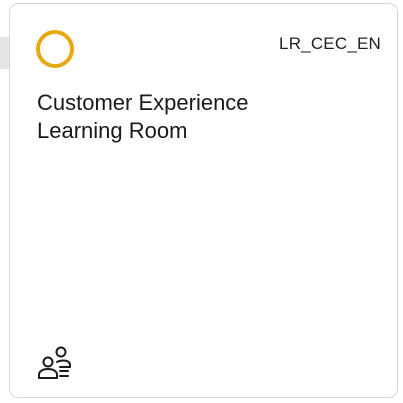 Image resolution: width=403 pixels, height=403 pixels. What do you see at coordinates (330, 43) in the screenshot?
I see `tile-code: LR_CEC_EN` at bounding box center [330, 43].